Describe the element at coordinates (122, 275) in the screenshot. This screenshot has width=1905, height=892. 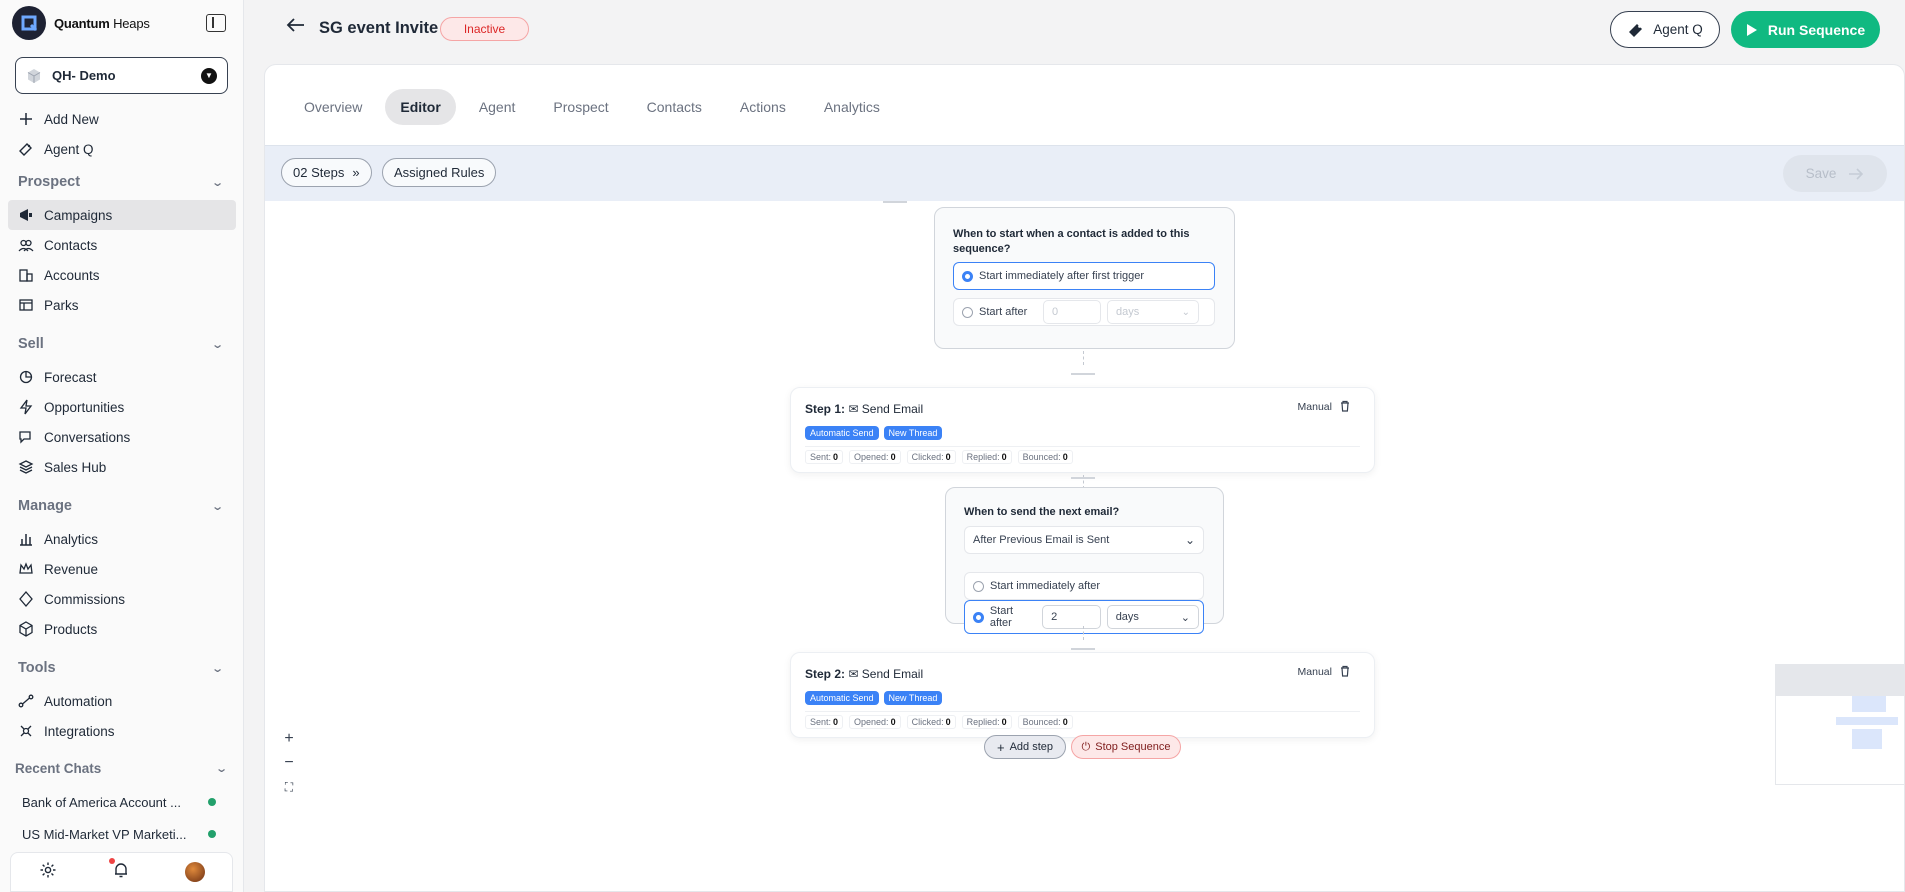
I see `sidebar-item-accounts: Accounts` at that location.